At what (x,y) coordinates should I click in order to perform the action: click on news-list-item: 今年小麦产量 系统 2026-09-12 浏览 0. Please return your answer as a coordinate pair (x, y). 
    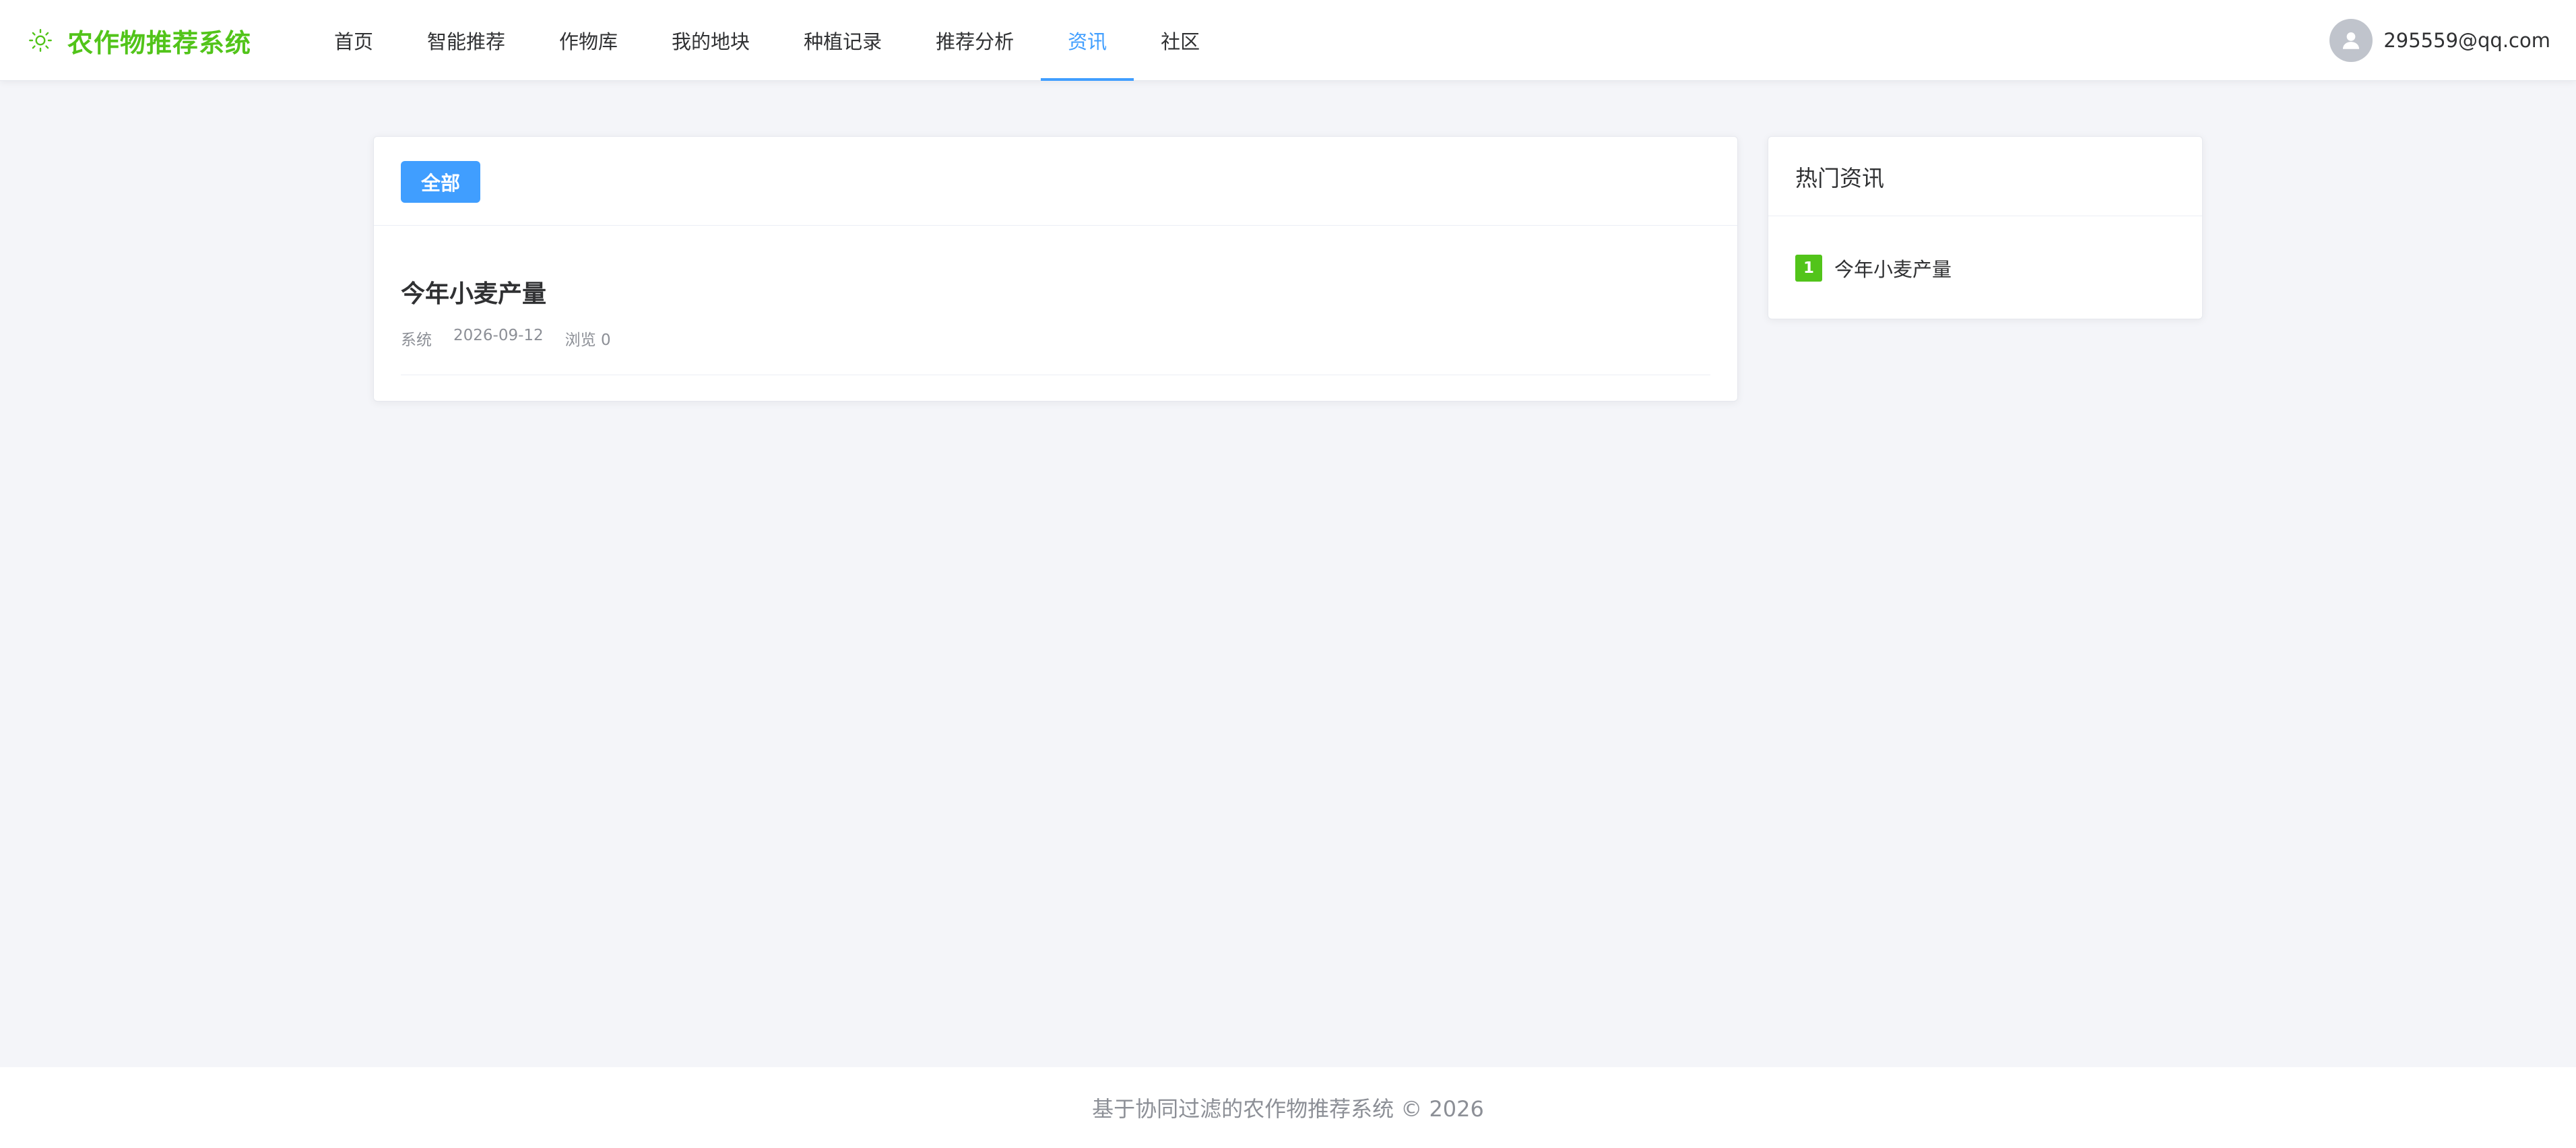
    Looking at the image, I should click on (1056, 300).